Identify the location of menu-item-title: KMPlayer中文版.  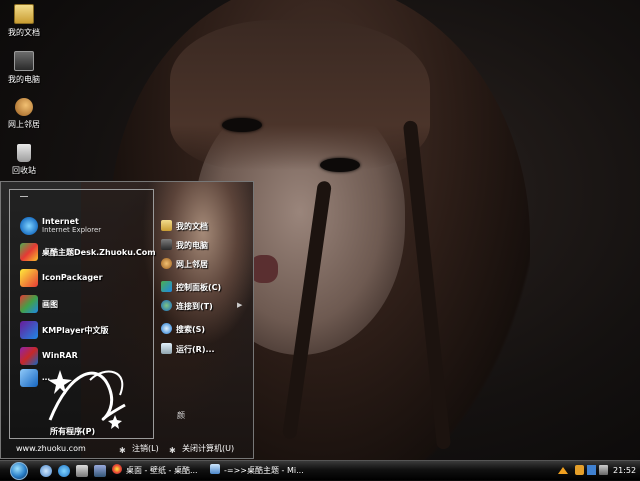
(75, 330).